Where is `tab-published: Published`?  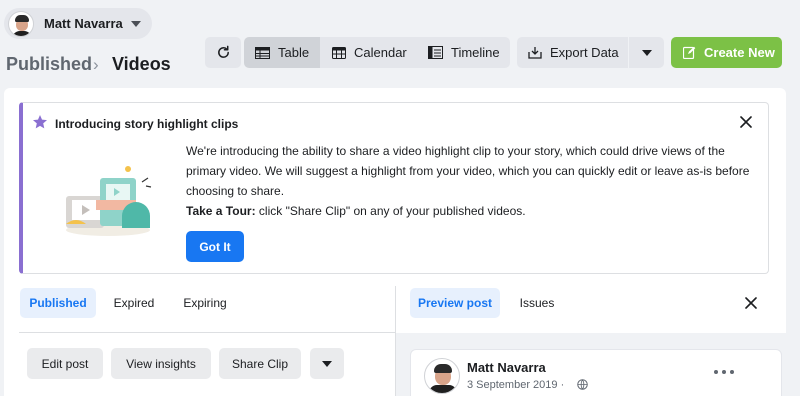 tab-published: Published is located at coordinates (58, 303).